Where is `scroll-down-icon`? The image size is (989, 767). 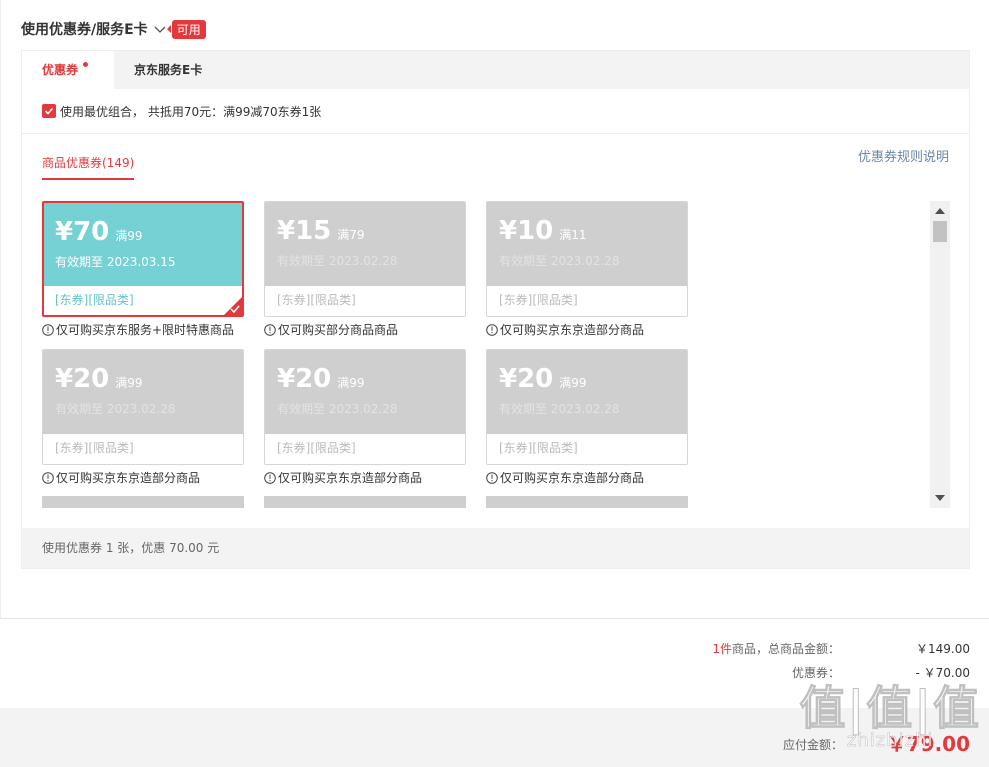 scroll-down-icon is located at coordinates (940, 498).